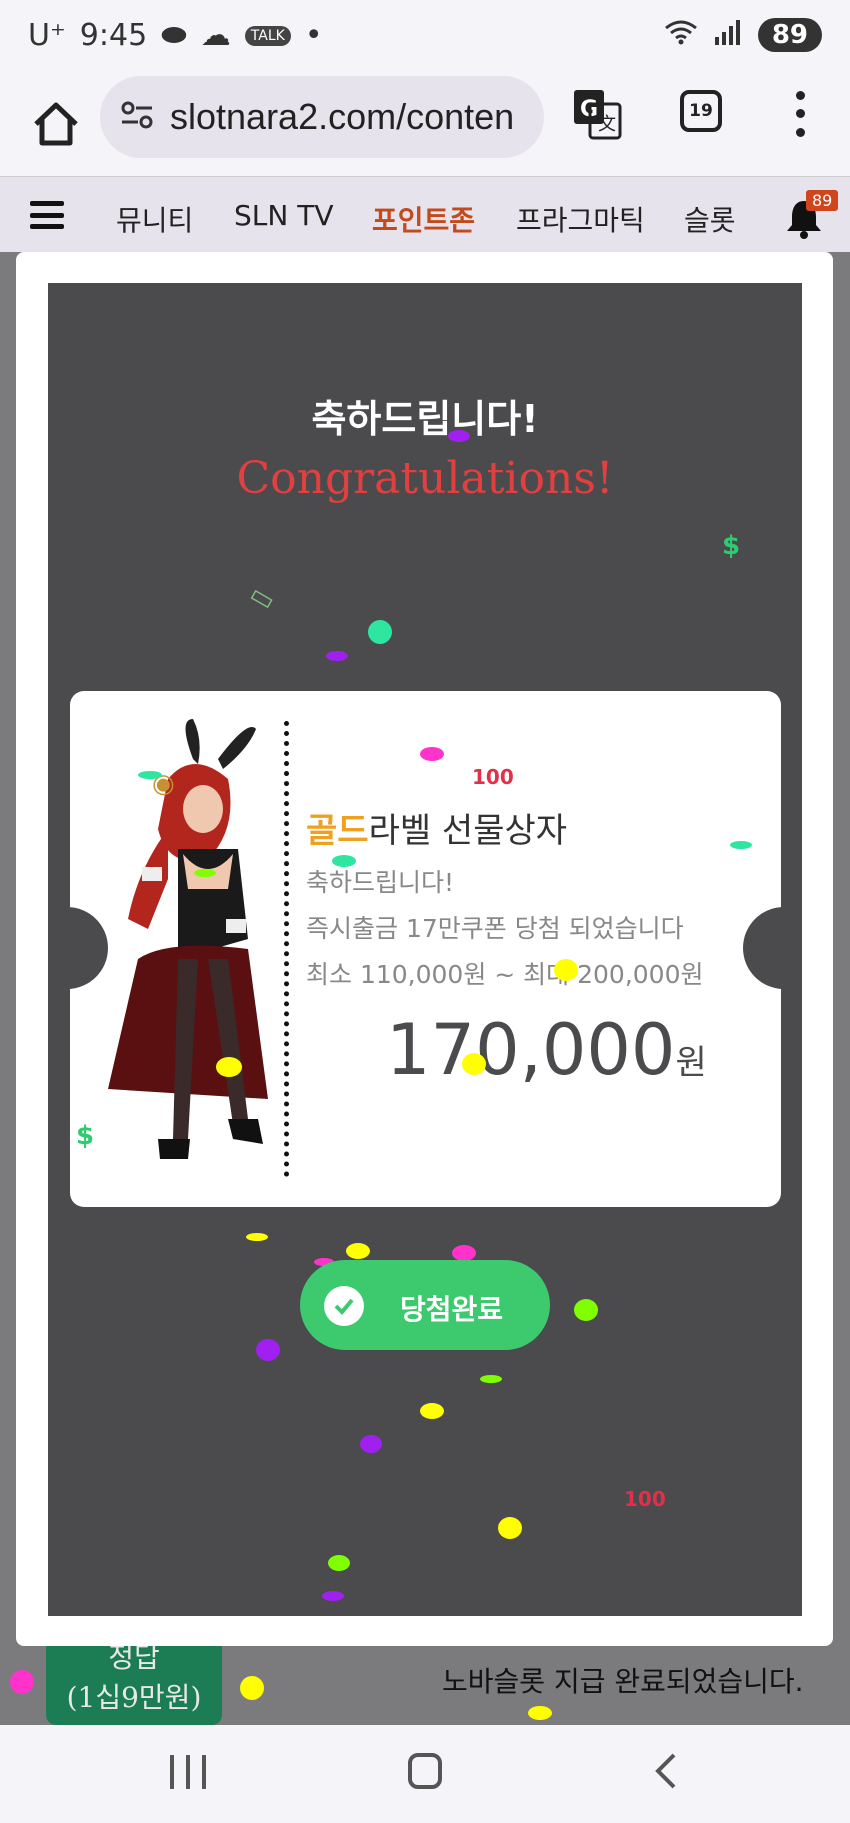 This screenshot has height=1823, width=850. I want to click on svg-text: 文, so click(607, 124).